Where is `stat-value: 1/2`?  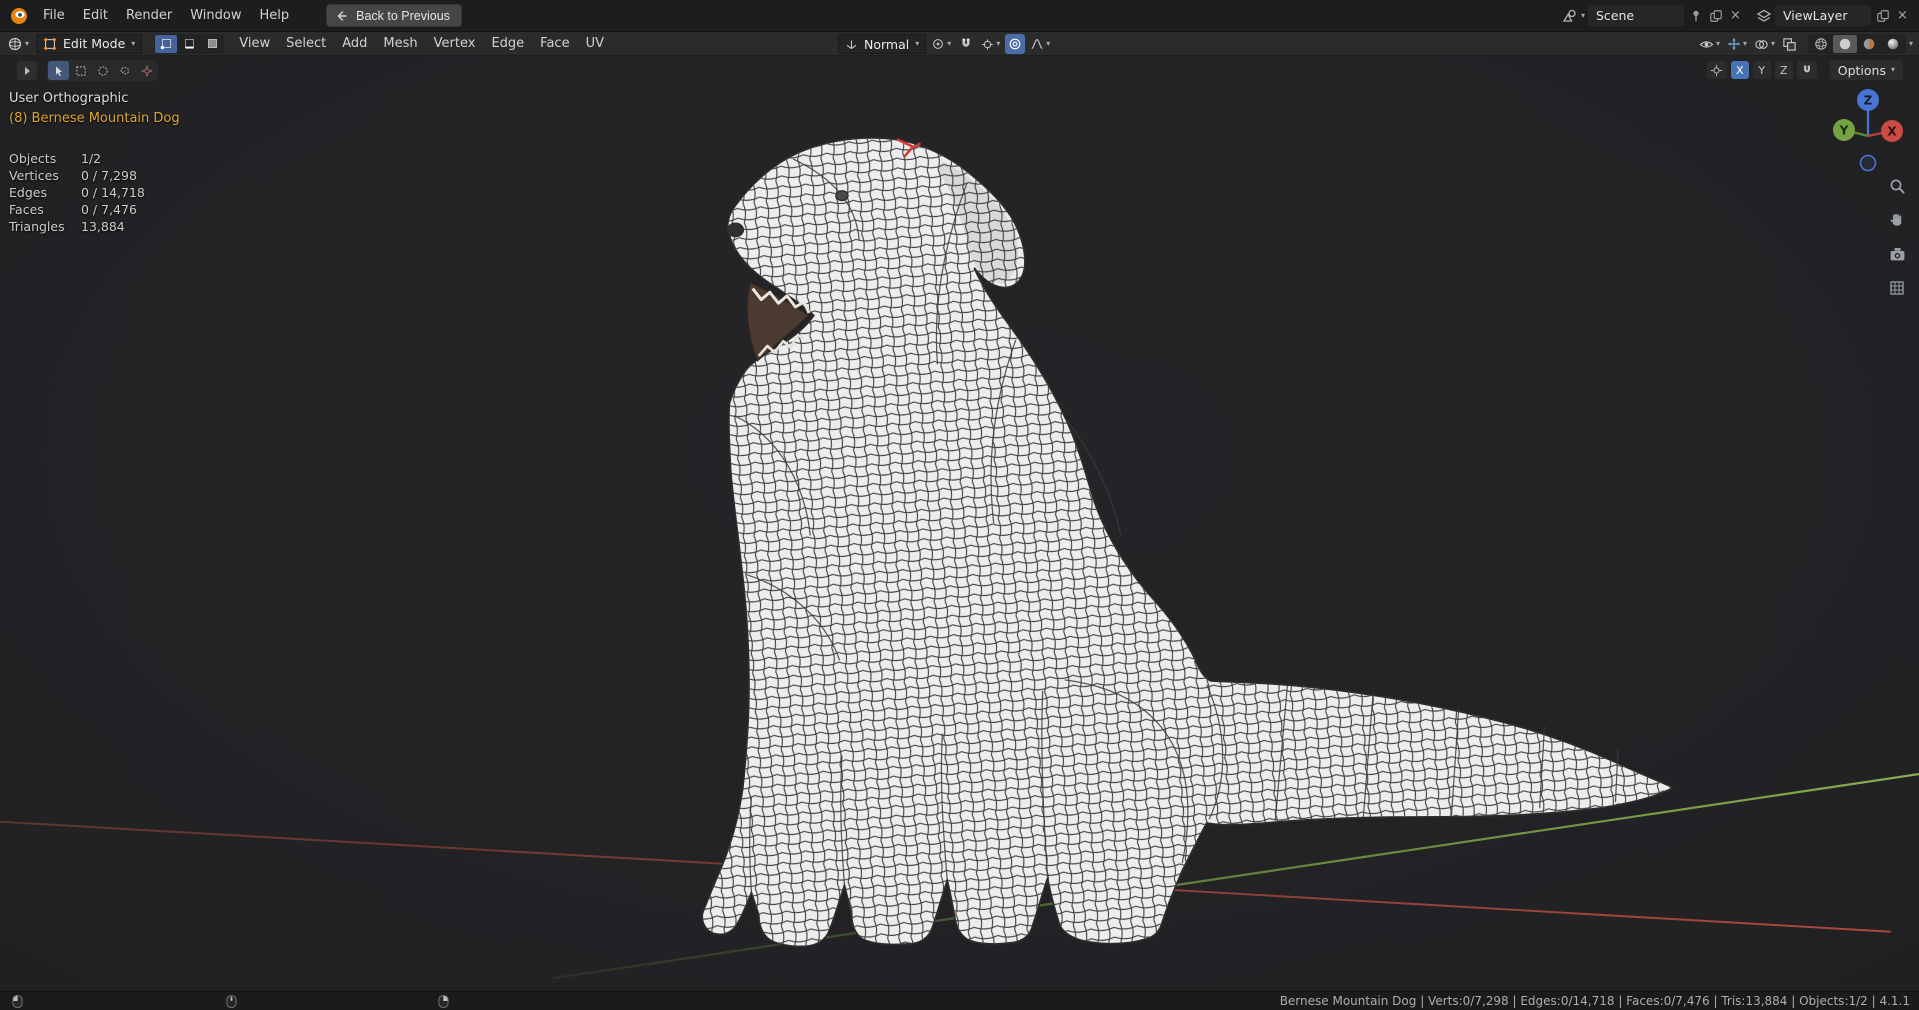
stat-value: 1/2 is located at coordinates (91, 158).